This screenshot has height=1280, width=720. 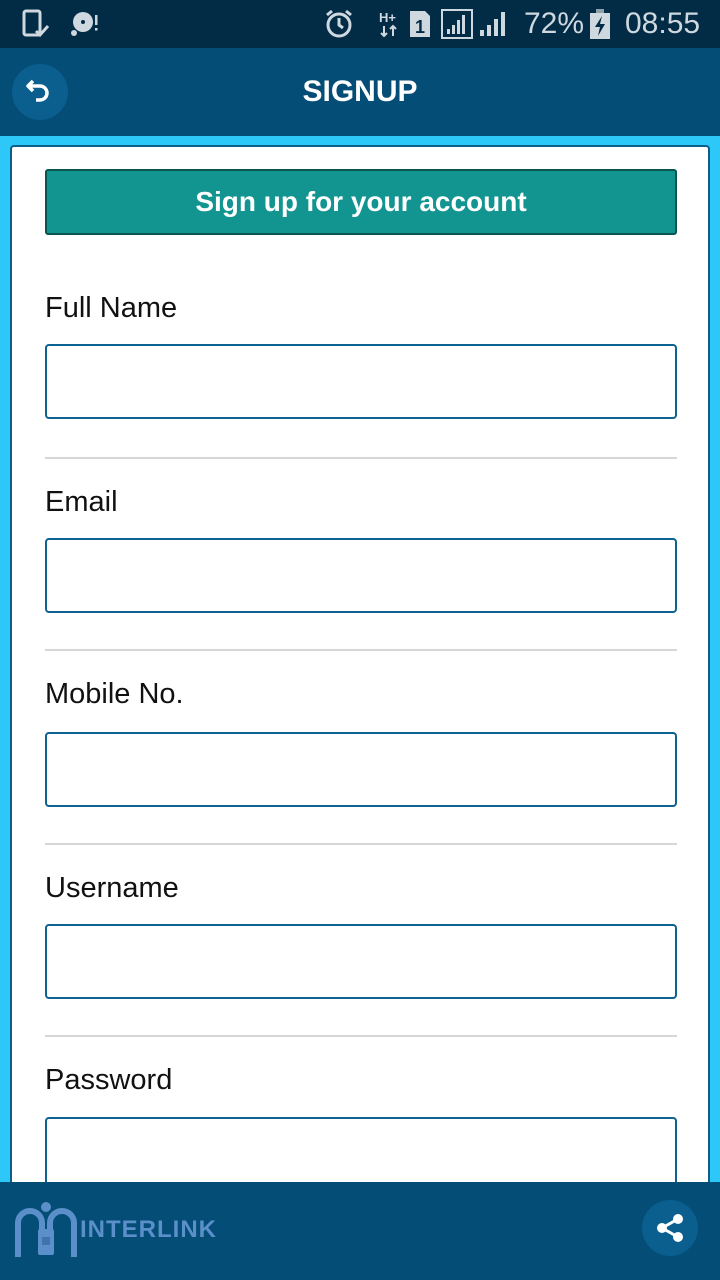 What do you see at coordinates (493, 24) in the screenshot?
I see `signal-sim2-icon` at bounding box center [493, 24].